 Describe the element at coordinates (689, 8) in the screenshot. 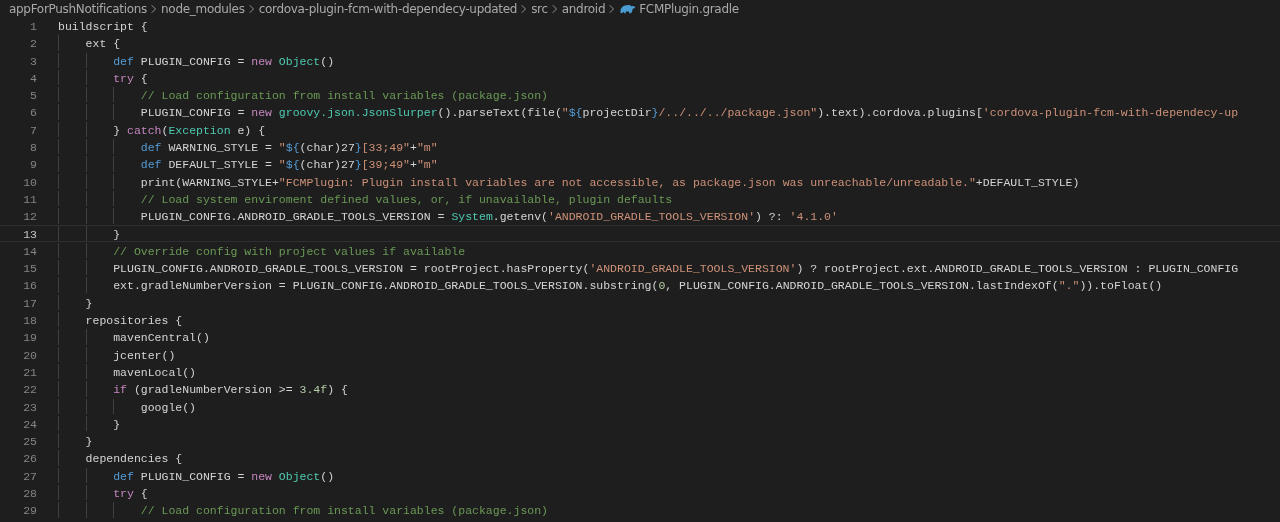

I see `breadcrumb-item: FCMPlugin.gradle` at that location.